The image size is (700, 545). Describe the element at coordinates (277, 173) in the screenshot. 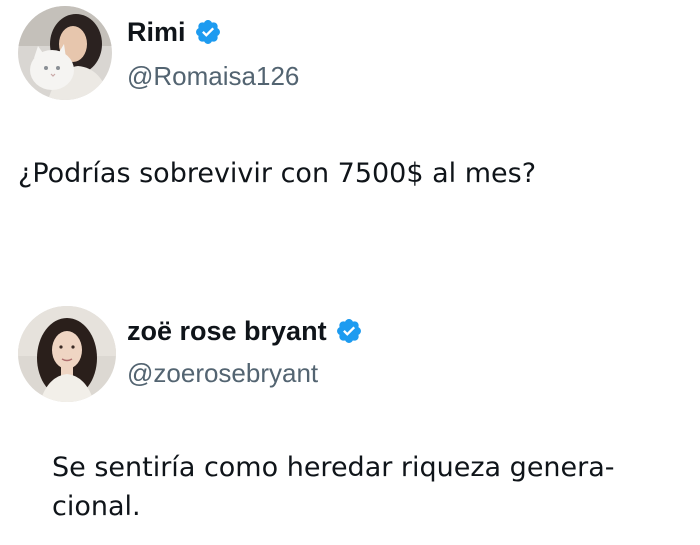

I see `tweet-text: ¿Podrías sobrevivir con 7500$ al mes?` at that location.